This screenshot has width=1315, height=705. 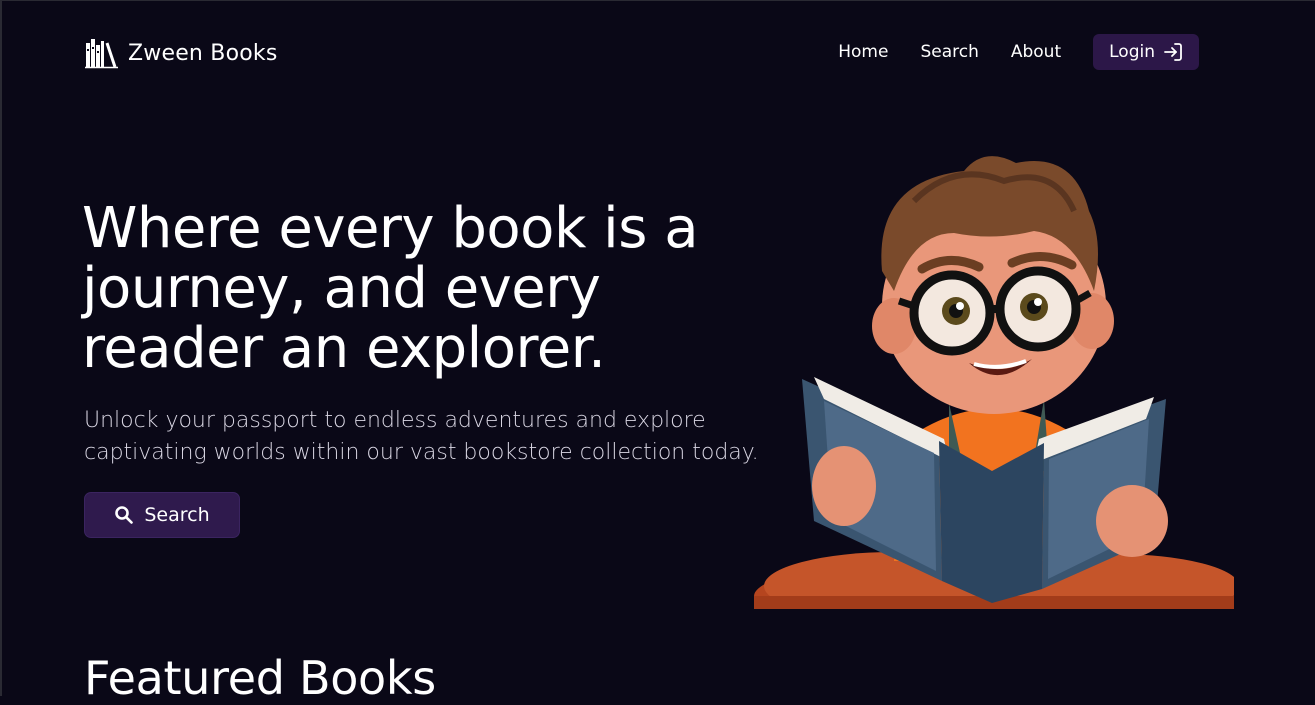 I want to click on hero-search-label: Search, so click(x=177, y=515).